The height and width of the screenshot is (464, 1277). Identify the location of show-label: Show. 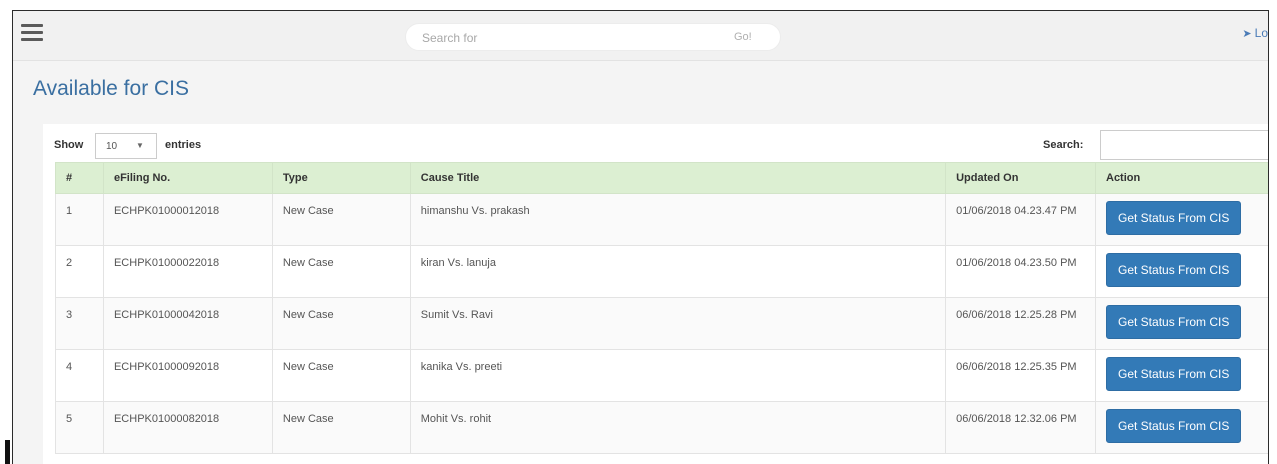
(69, 145).